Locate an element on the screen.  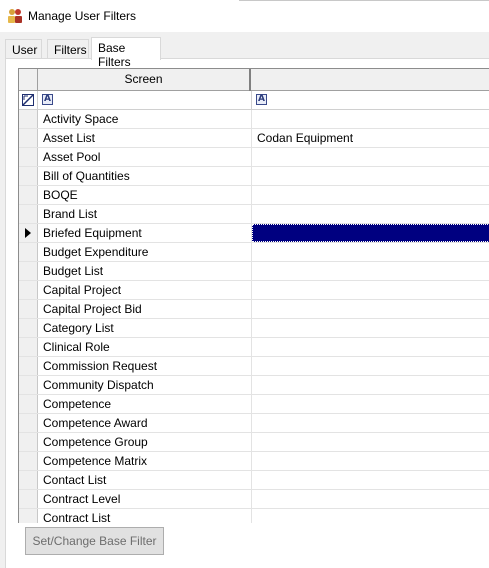
cell-screen: Contact List is located at coordinates (145, 480).